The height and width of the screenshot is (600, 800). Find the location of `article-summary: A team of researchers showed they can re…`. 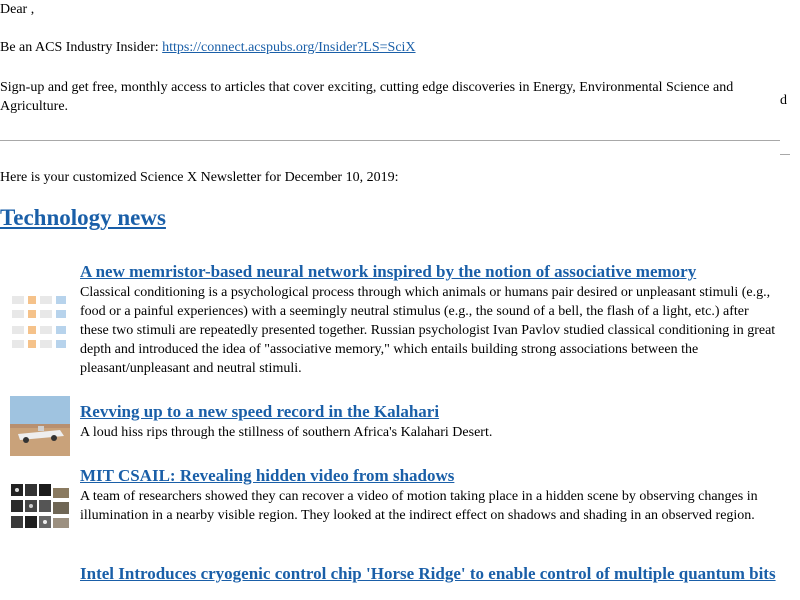

article-summary: A team of researchers showed they can re… is located at coordinates (419, 506).